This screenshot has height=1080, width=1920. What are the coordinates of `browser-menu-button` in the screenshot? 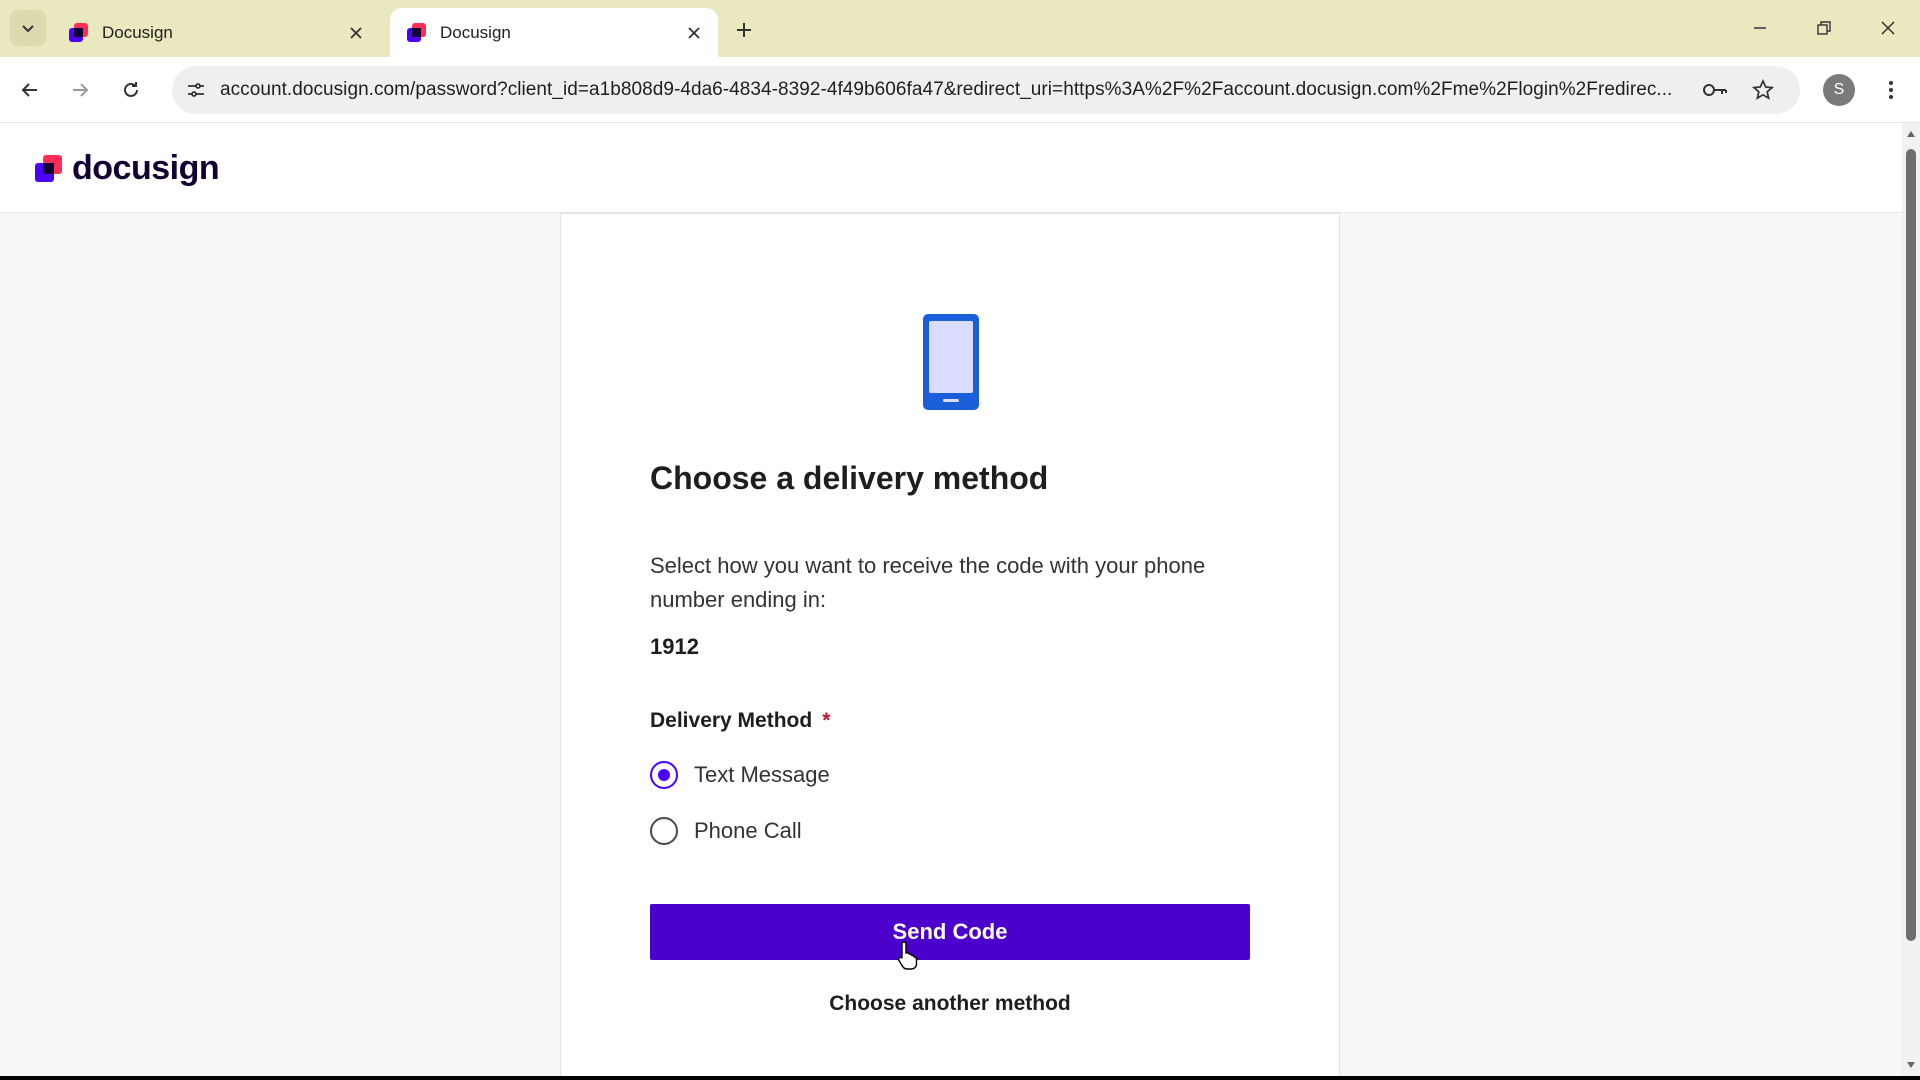 It's located at (1891, 90).